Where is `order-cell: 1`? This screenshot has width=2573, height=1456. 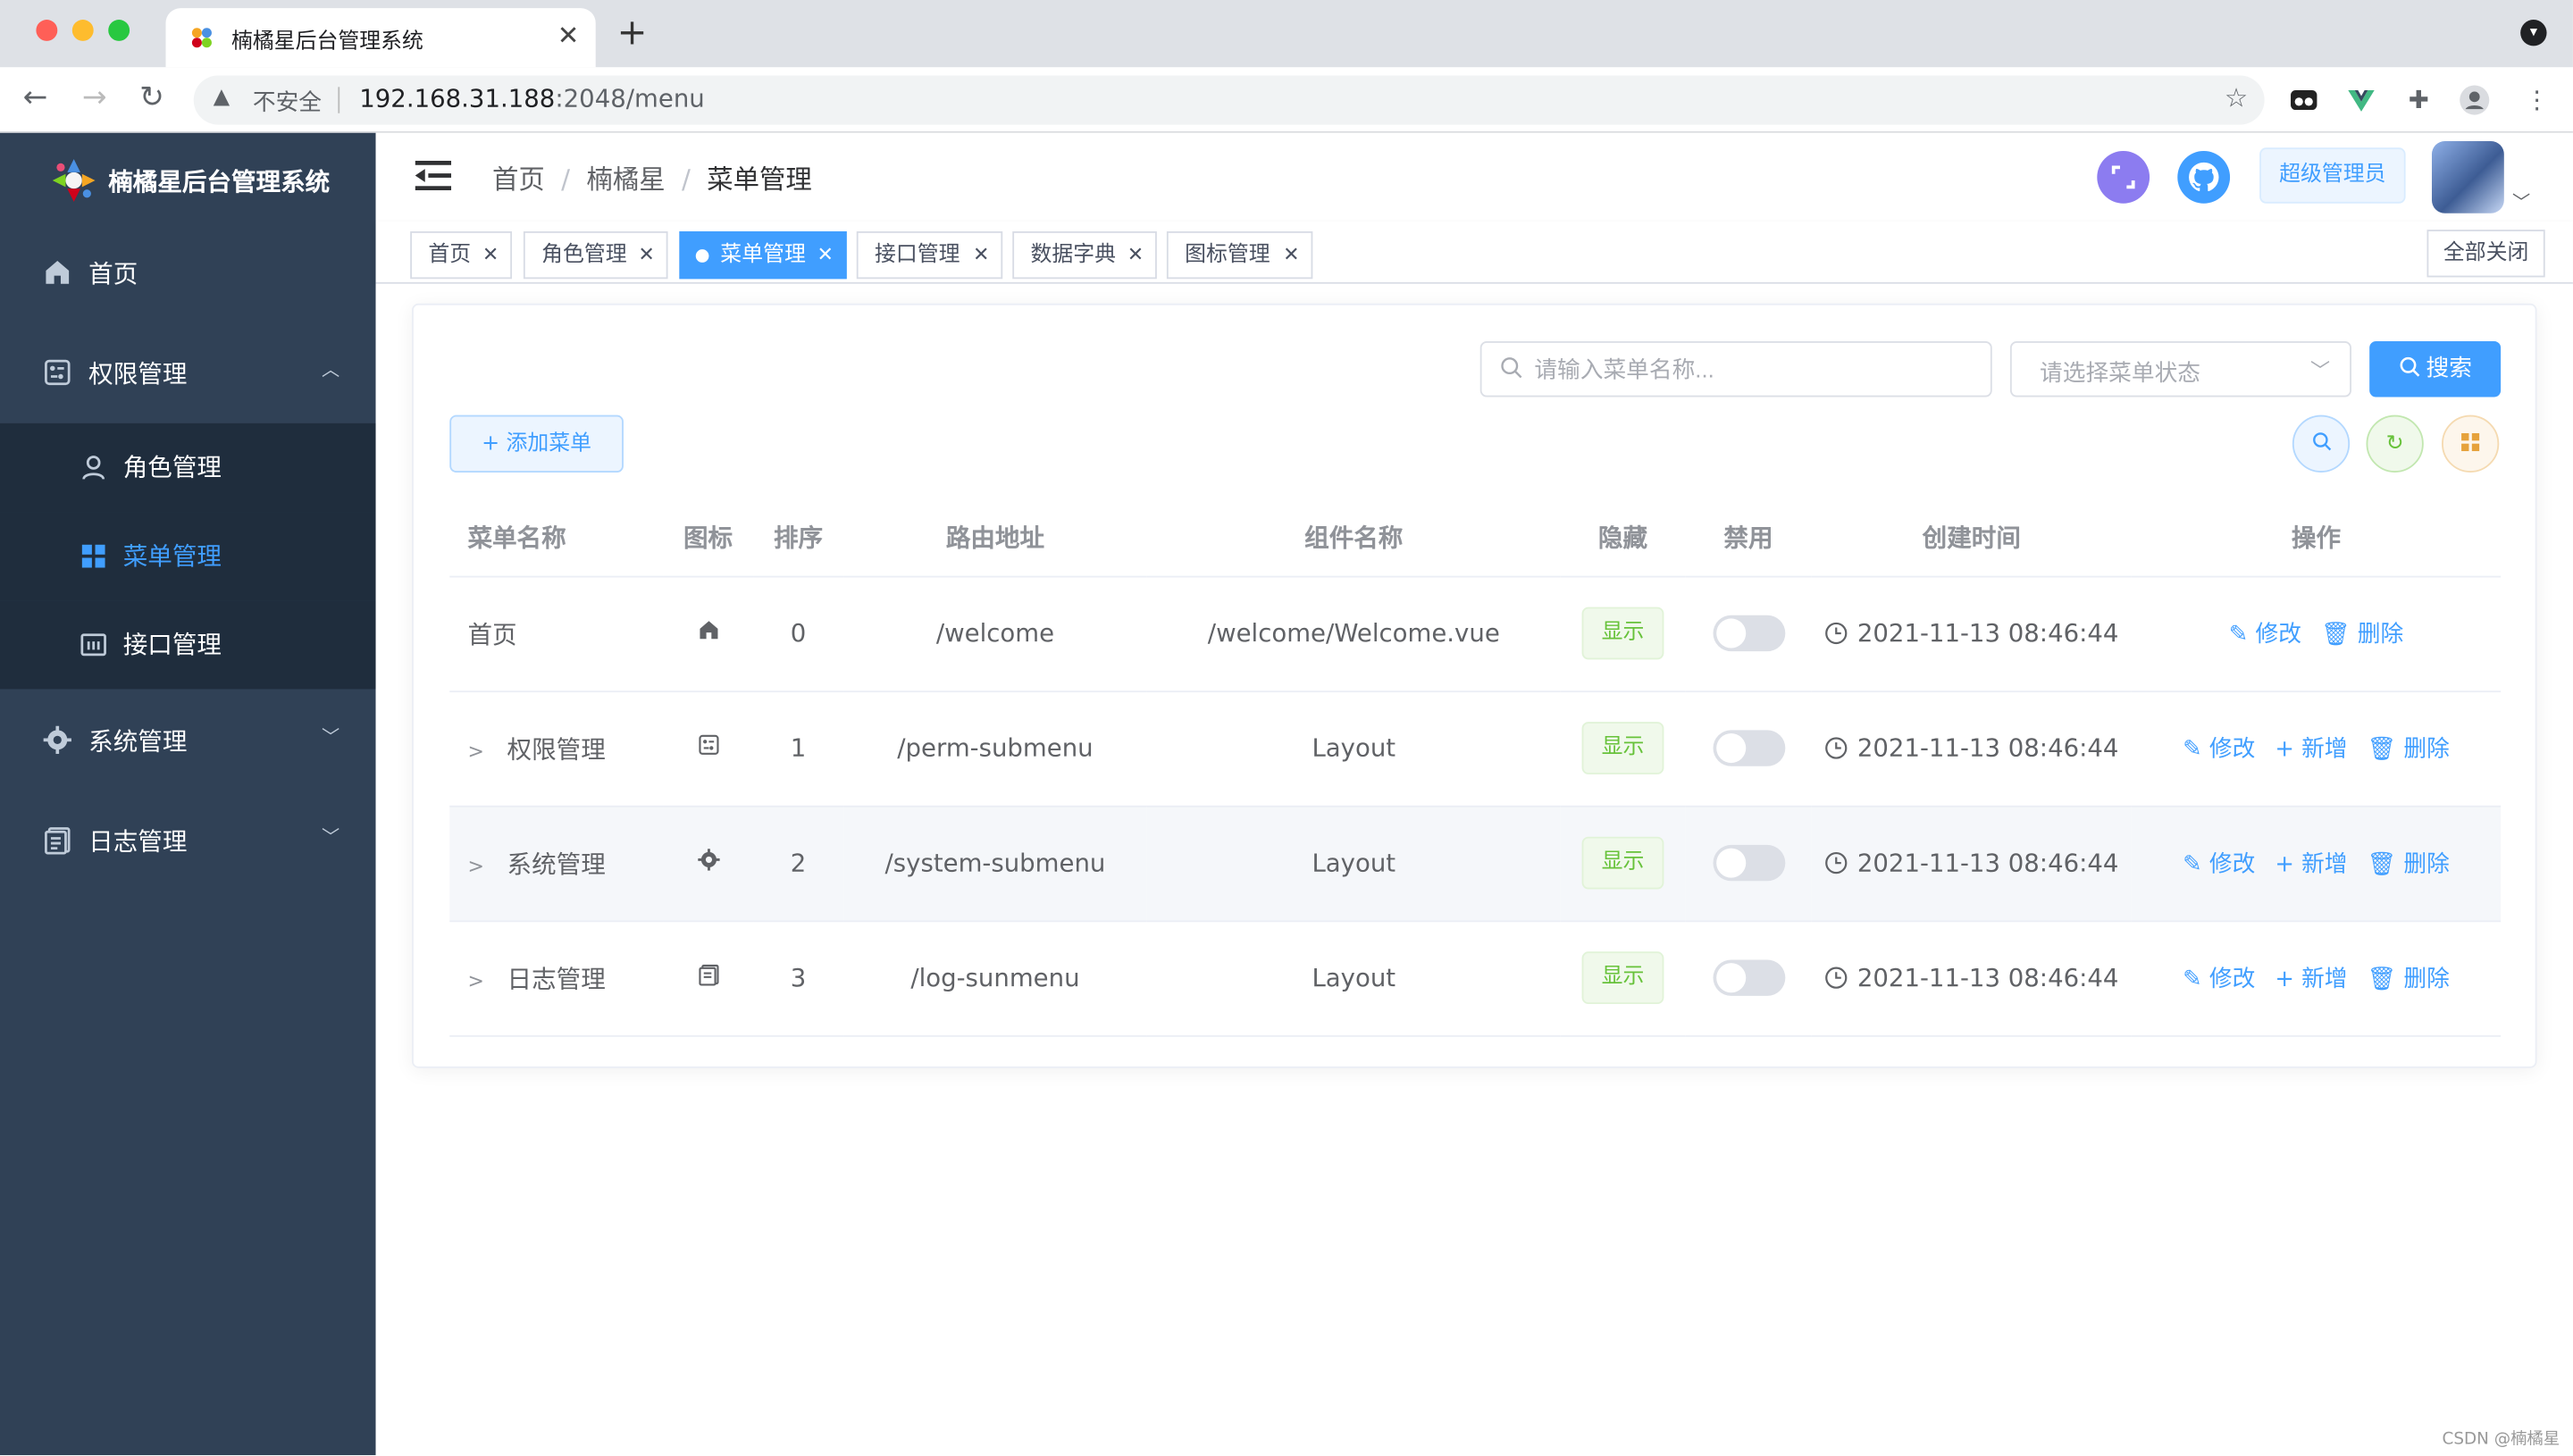
order-cell: 1 is located at coordinates (798, 748).